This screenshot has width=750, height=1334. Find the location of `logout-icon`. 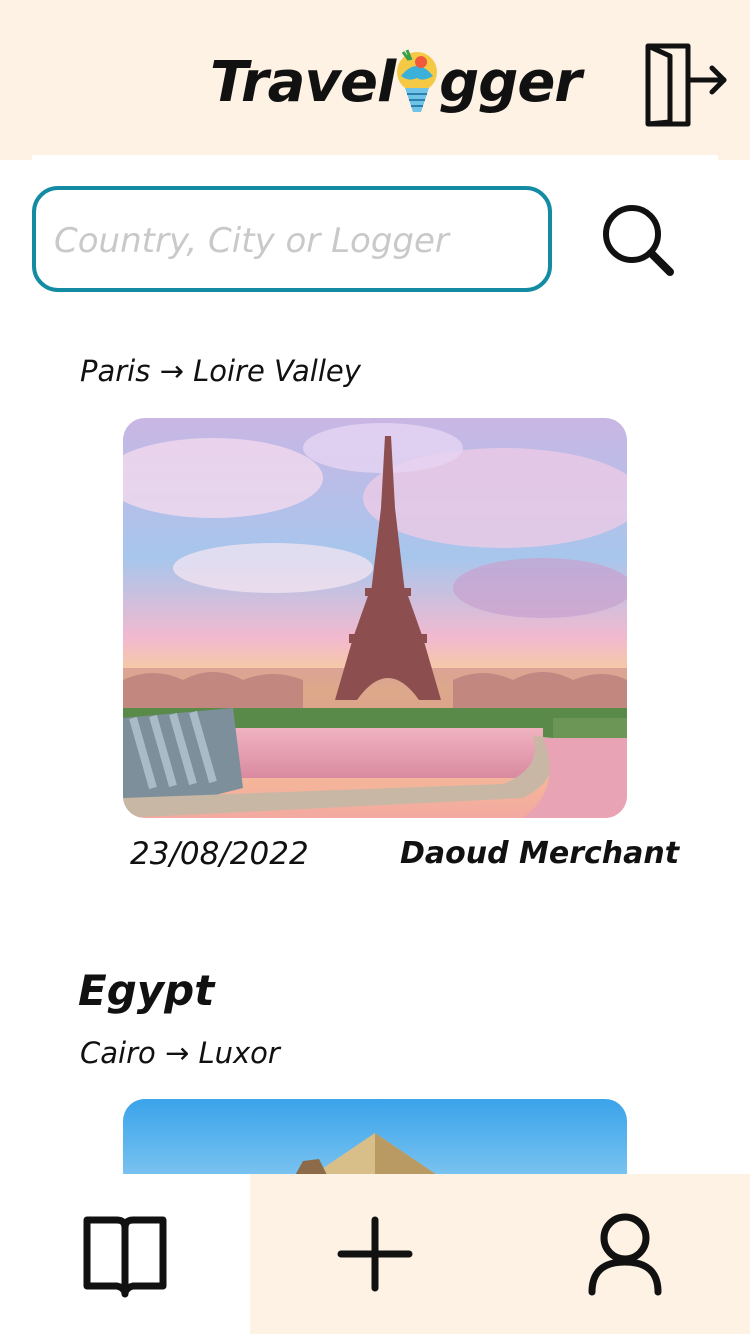

logout-icon is located at coordinates (686, 85).